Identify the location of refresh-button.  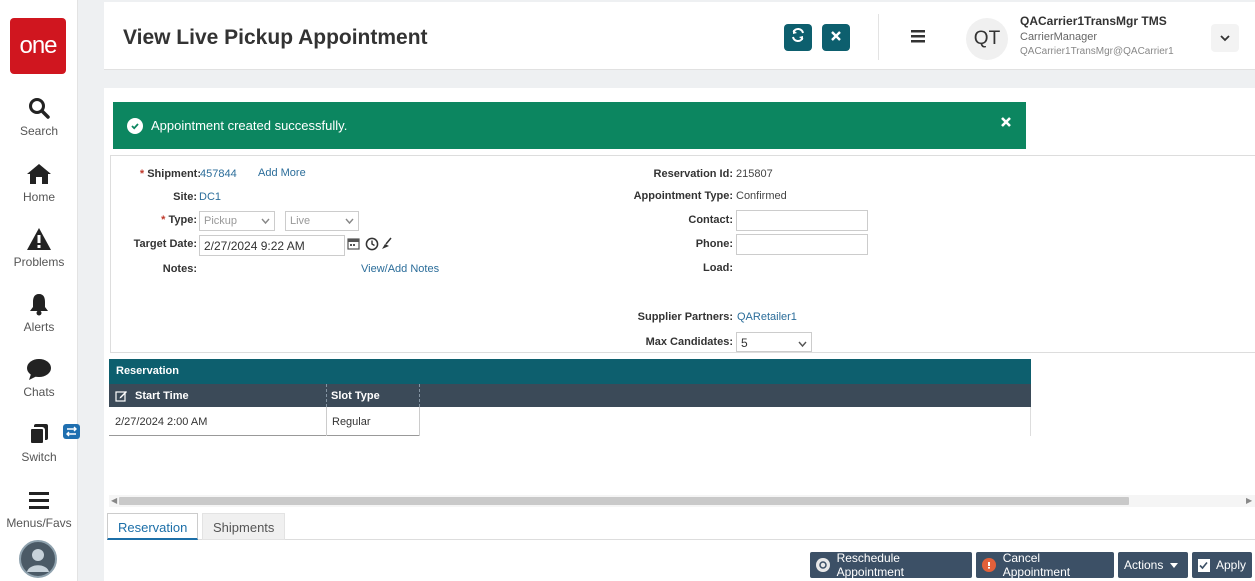
(798, 37).